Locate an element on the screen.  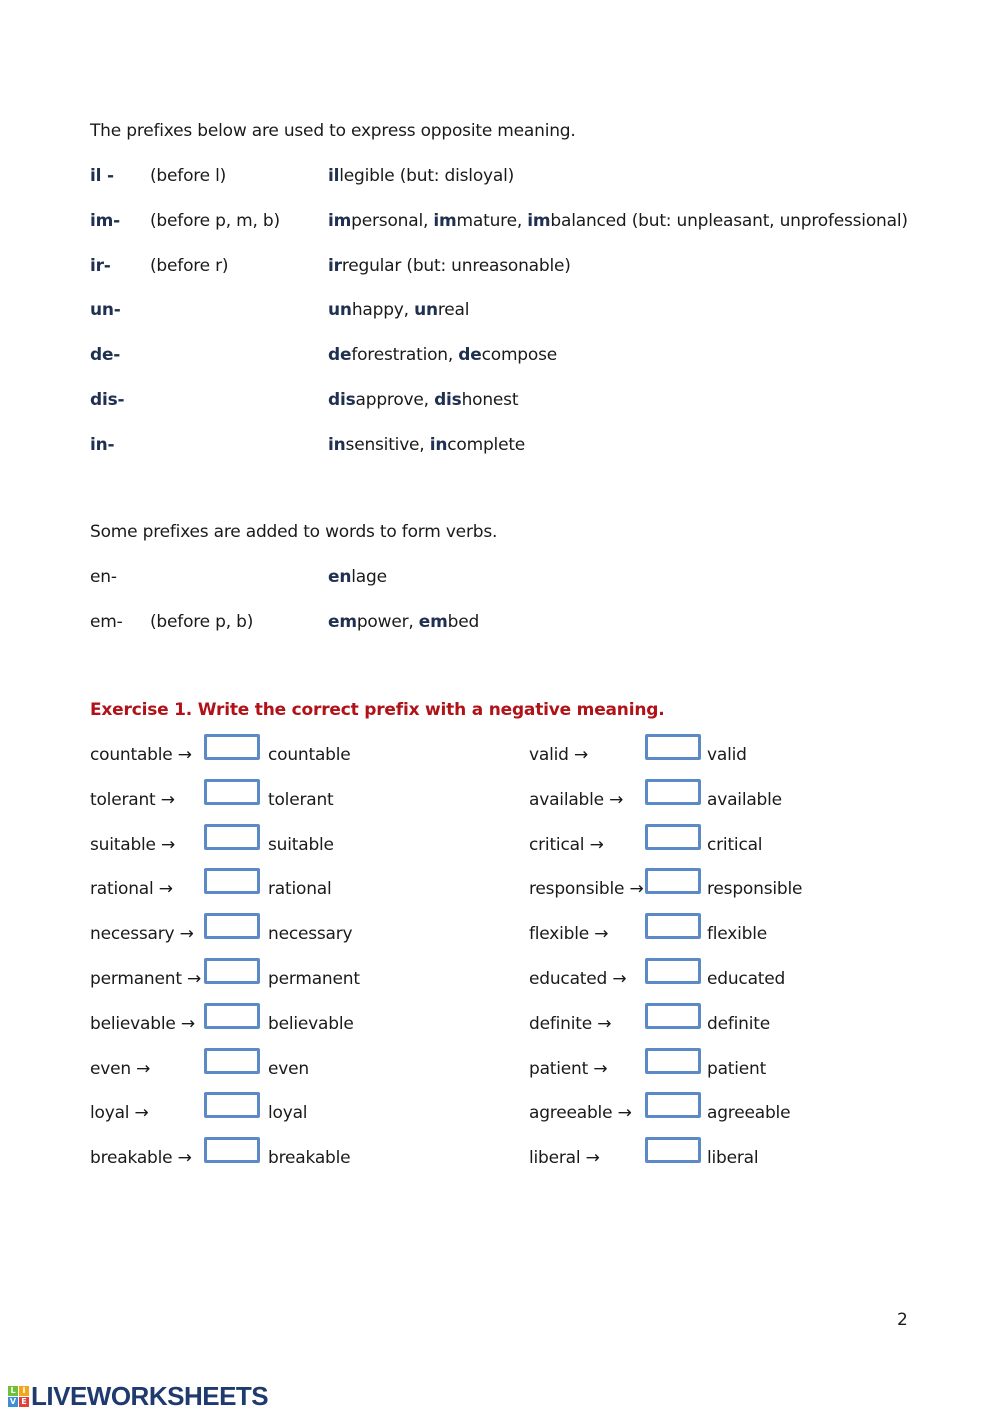
example-rest: regular (but: unreasonable) is located at coordinates (456, 265).